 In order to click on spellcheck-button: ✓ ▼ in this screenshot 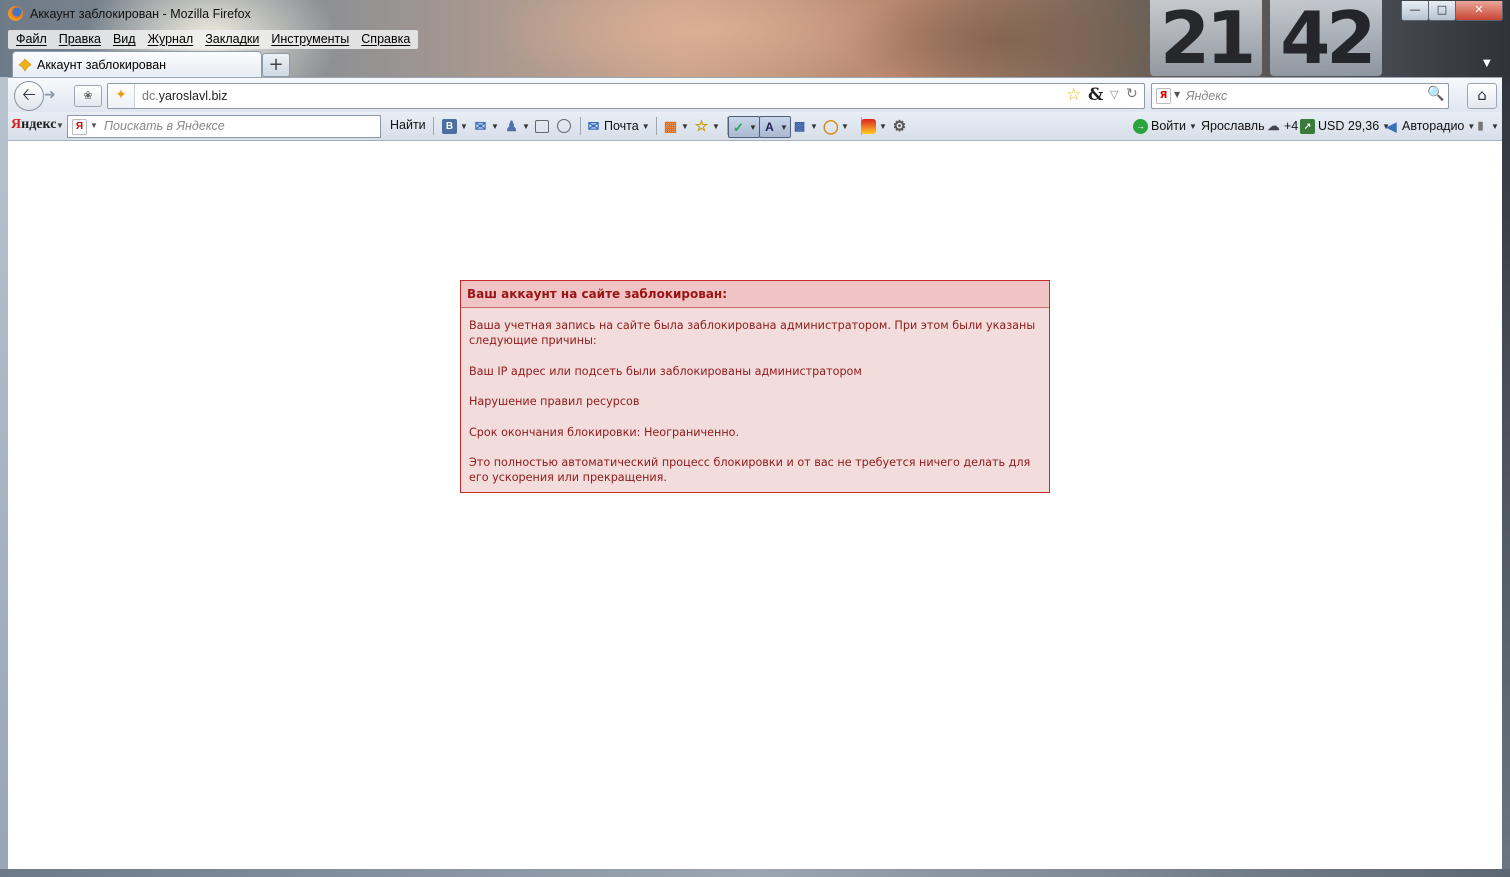, I will do `click(744, 127)`.